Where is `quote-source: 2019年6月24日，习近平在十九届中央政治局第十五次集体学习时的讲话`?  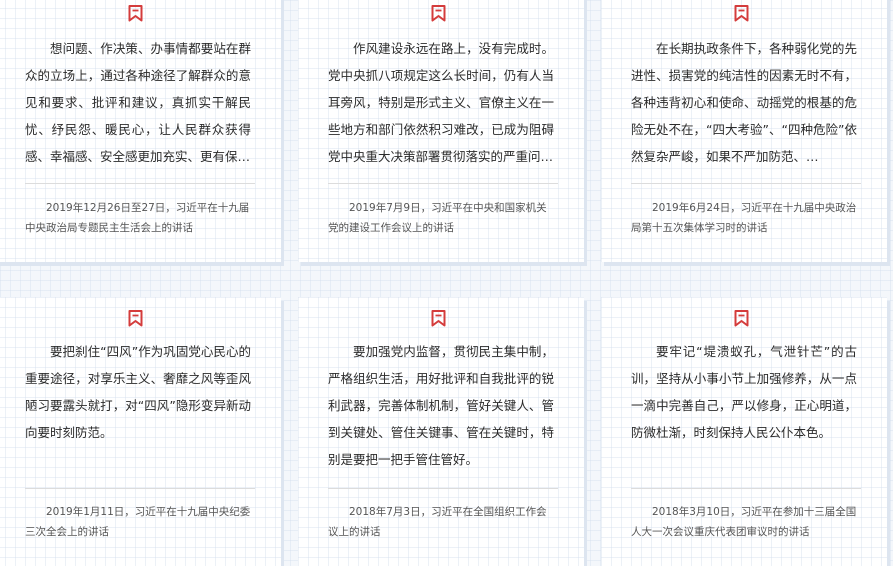 quote-source: 2019年6月24日，习近平在十九届中央政治局第十五次集体学习时的讲话 is located at coordinates (744, 218).